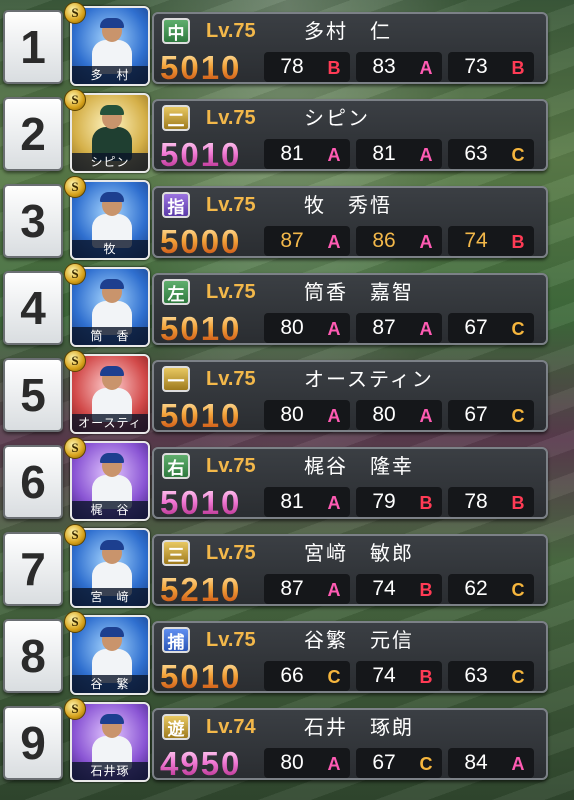 The width and height of the screenshot is (574, 800). I want to click on ability-stat: 73 B, so click(491, 67).